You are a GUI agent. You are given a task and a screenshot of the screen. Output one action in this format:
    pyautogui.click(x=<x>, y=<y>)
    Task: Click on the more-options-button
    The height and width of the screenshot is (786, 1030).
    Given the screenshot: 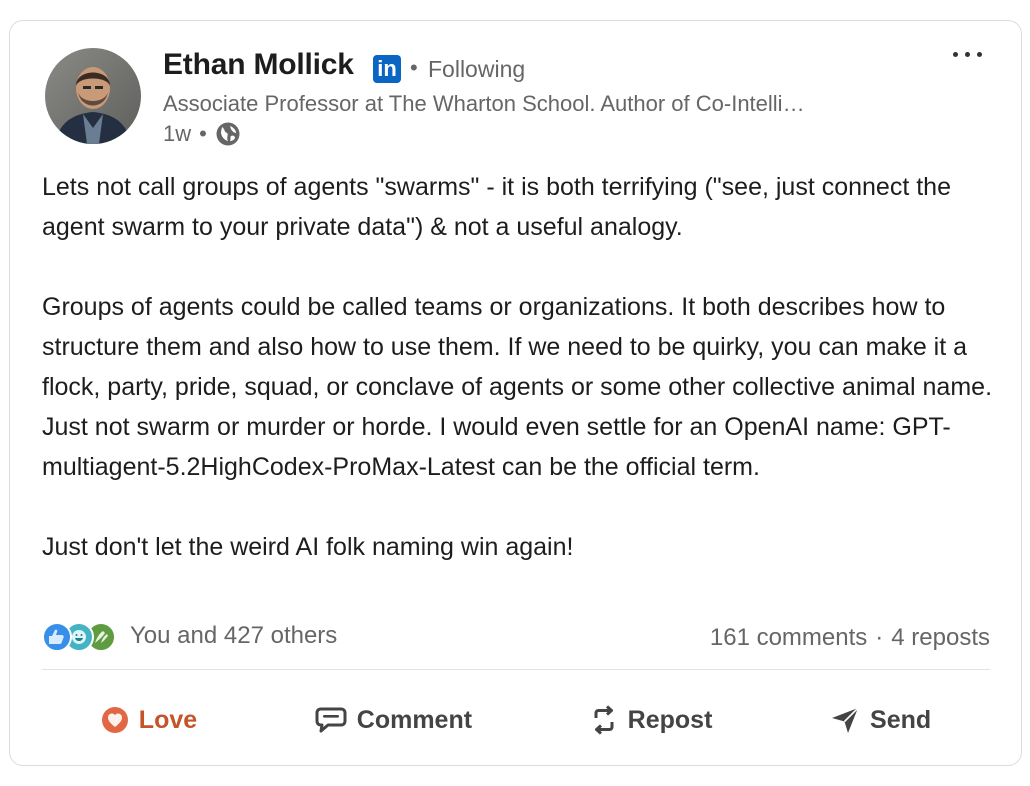 What is the action you would take?
    pyautogui.click(x=968, y=54)
    